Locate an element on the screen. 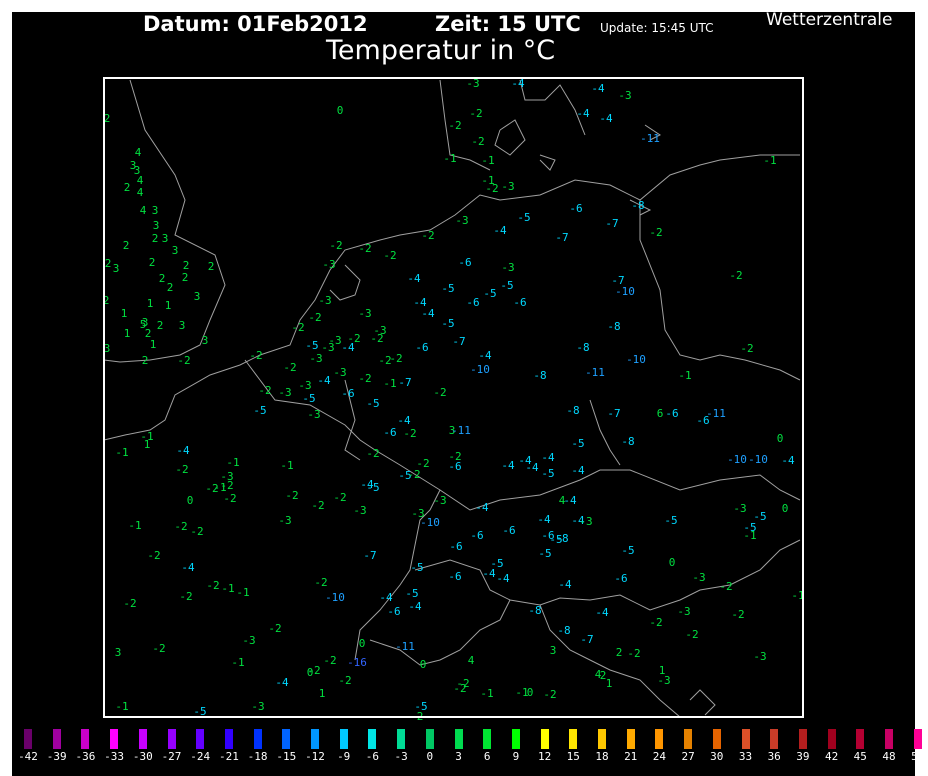 Image resolution: width=928 pixels, height=776 pixels. legend-label: 18 is located at coordinates (602, 756).